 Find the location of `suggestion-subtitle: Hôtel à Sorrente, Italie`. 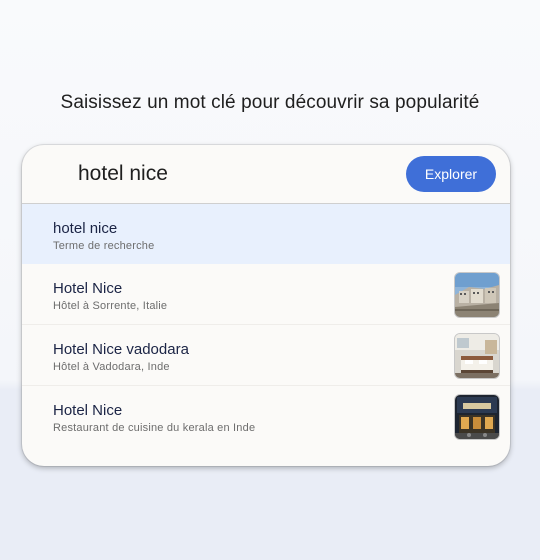

suggestion-subtitle: Hôtel à Sorrente, Italie is located at coordinates (110, 306).